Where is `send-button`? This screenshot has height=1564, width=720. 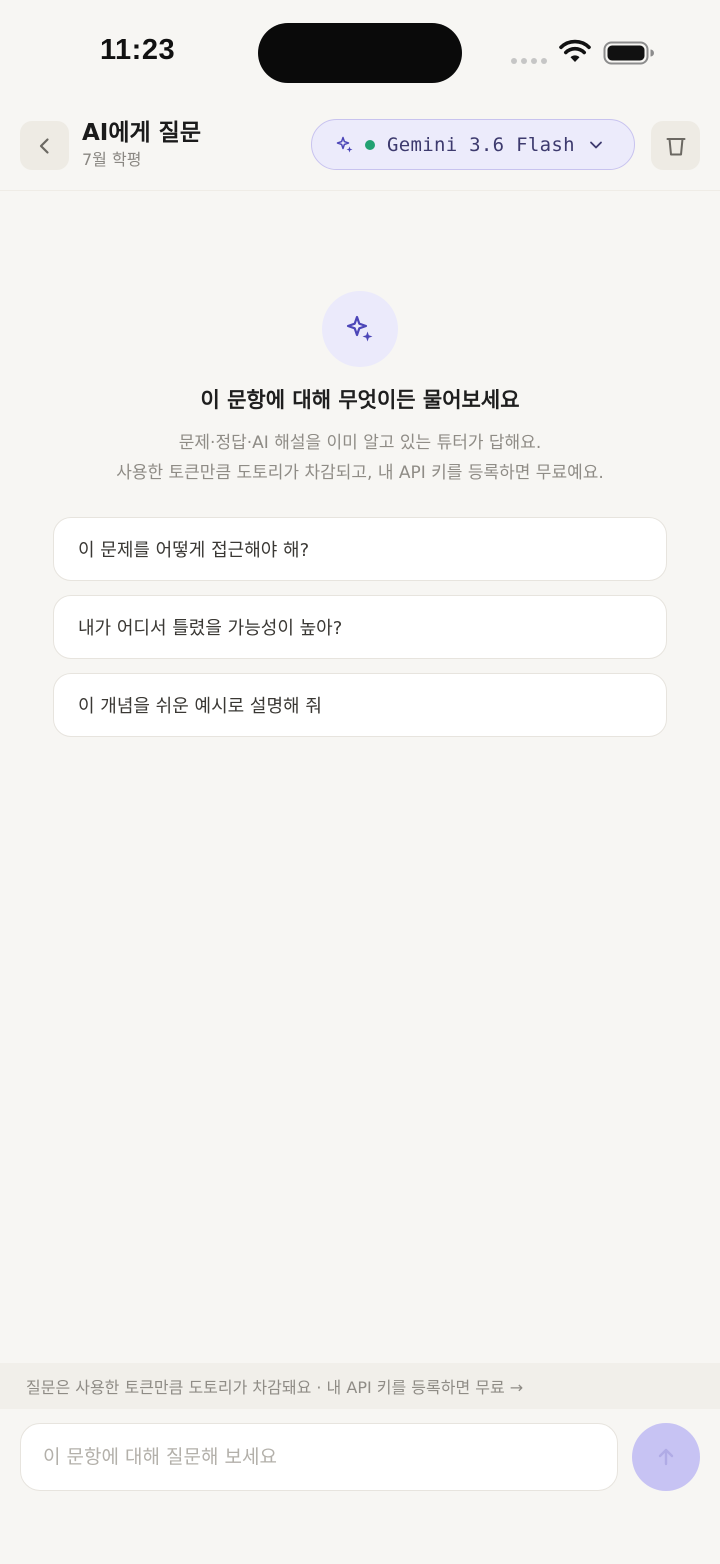 send-button is located at coordinates (666, 1457).